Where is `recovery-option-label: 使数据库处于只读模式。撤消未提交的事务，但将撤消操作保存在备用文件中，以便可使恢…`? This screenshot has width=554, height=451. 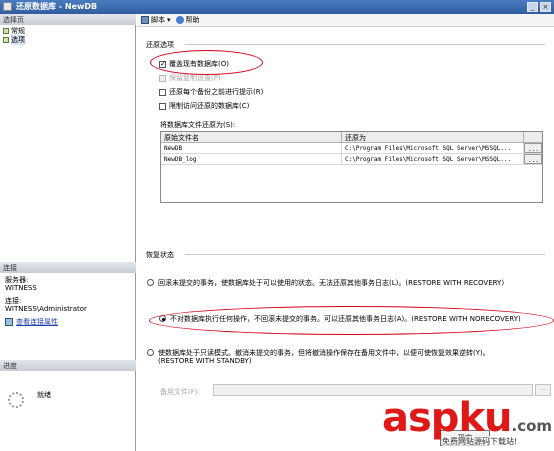 recovery-option-label: 使数据库处于只读模式。撤消未提交的事务，但将撤消操作保存在备用文件中，以便可使恢… is located at coordinates (324, 357).